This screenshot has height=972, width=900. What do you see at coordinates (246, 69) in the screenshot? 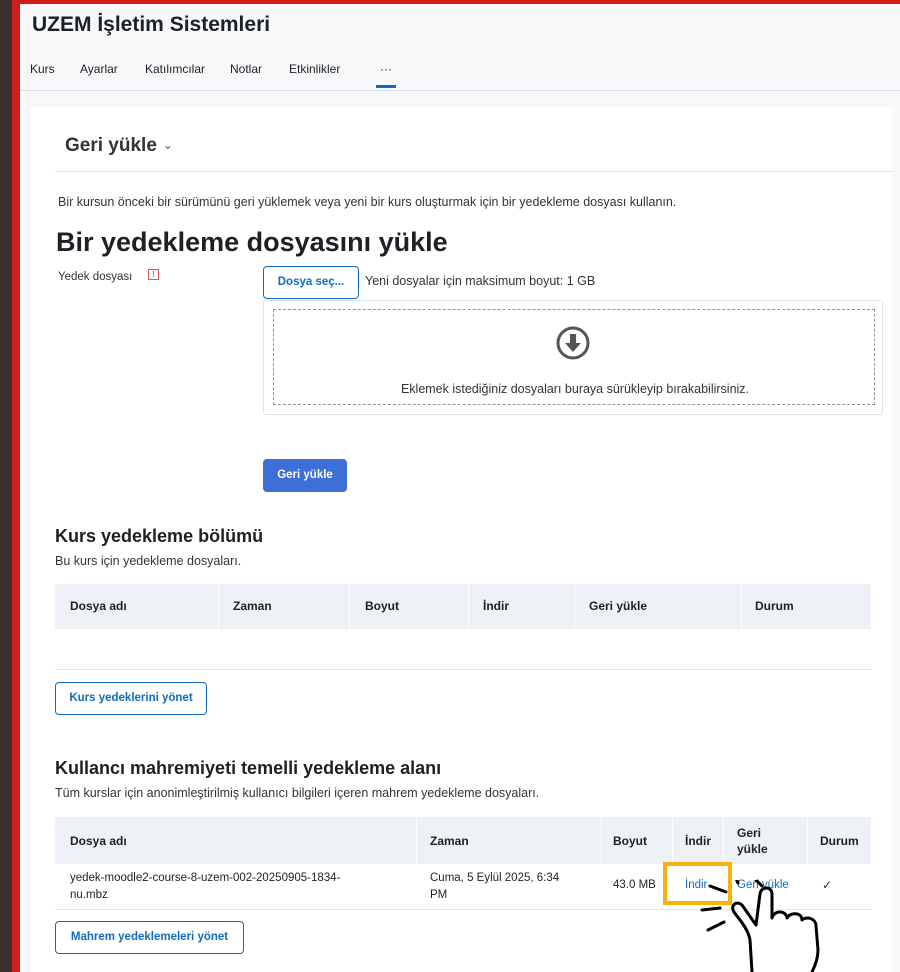
I see `tab-grades: Notlar` at bounding box center [246, 69].